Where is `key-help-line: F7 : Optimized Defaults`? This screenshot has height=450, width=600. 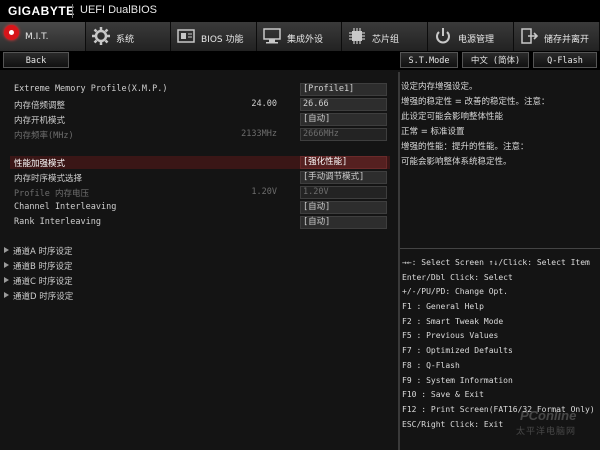
key-help-line: F7 : Optimized Defaults is located at coordinates (457, 351).